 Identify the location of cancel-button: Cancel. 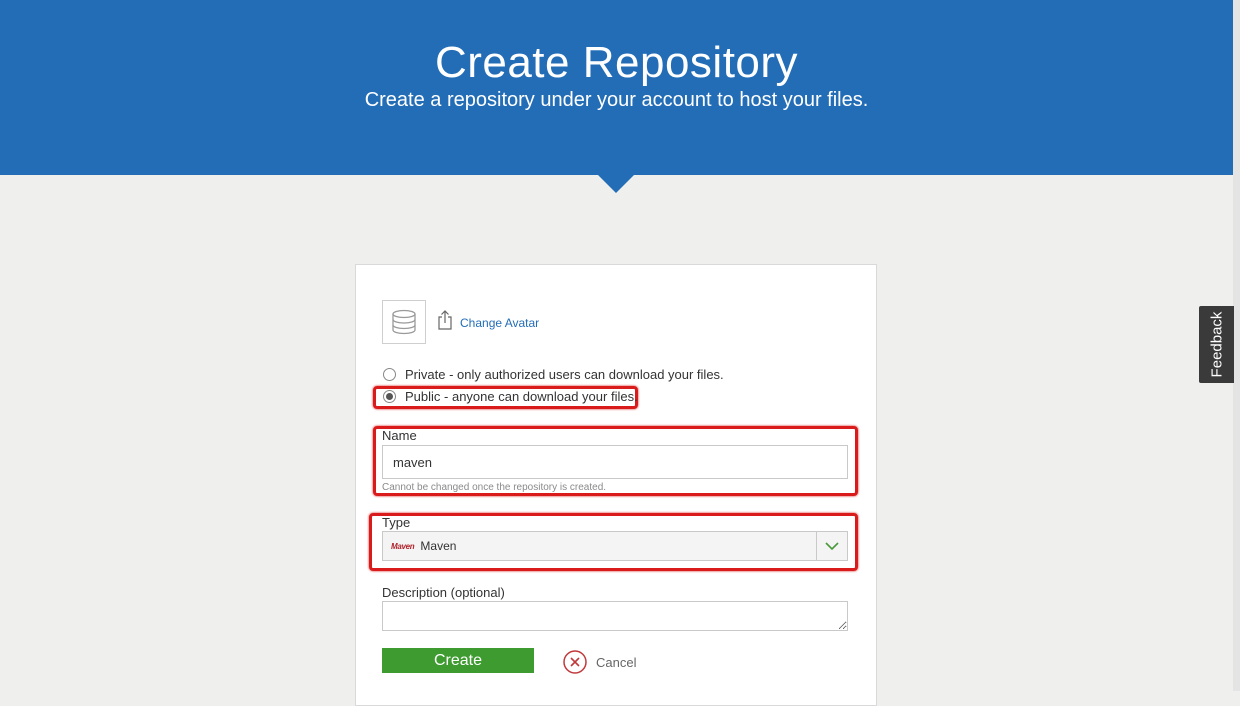
(599, 662).